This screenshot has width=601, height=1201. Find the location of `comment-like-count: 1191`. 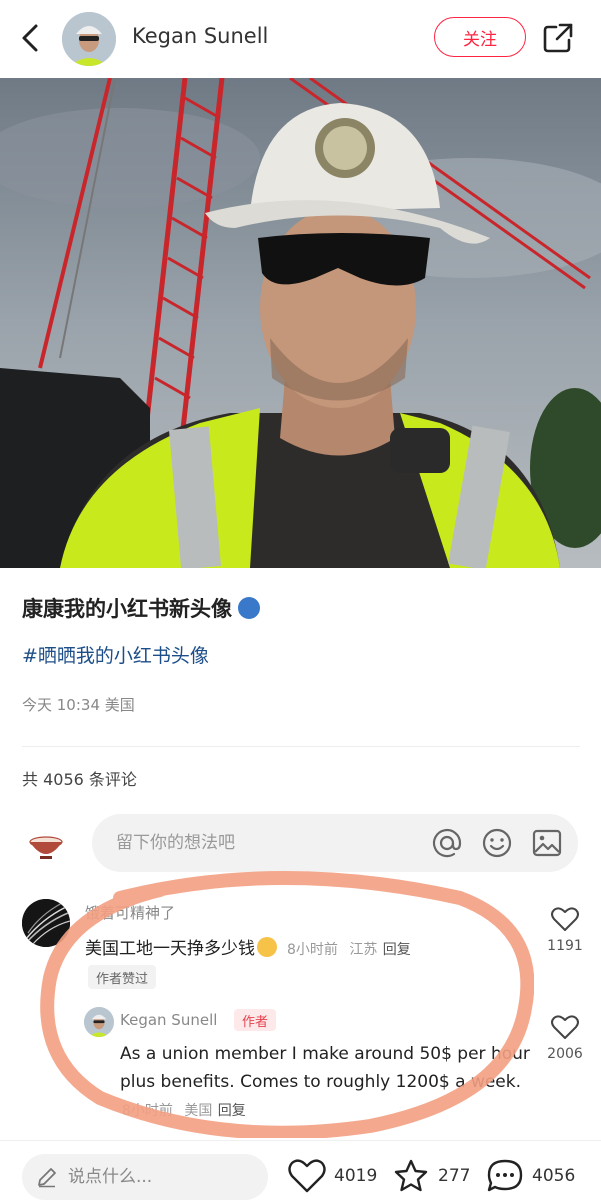

comment-like-count: 1191 is located at coordinates (565, 946).